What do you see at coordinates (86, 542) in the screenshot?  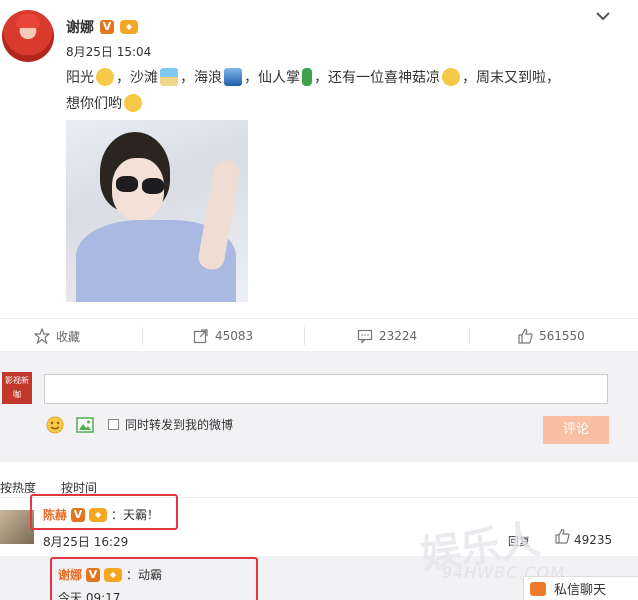 I see `comment-time: 8月25日 16:29` at bounding box center [86, 542].